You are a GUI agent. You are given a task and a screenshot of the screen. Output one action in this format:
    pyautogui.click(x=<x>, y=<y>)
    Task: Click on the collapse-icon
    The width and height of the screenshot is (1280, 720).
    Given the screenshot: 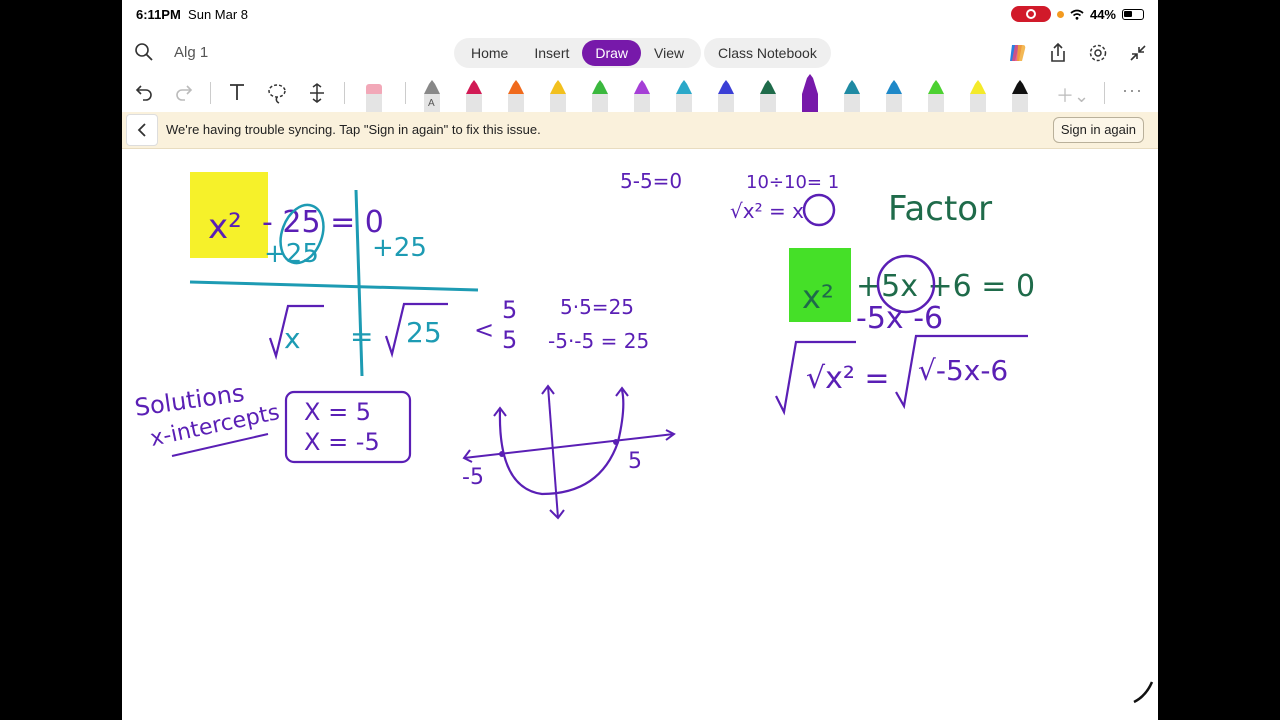 What is the action you would take?
    pyautogui.click(x=1138, y=53)
    